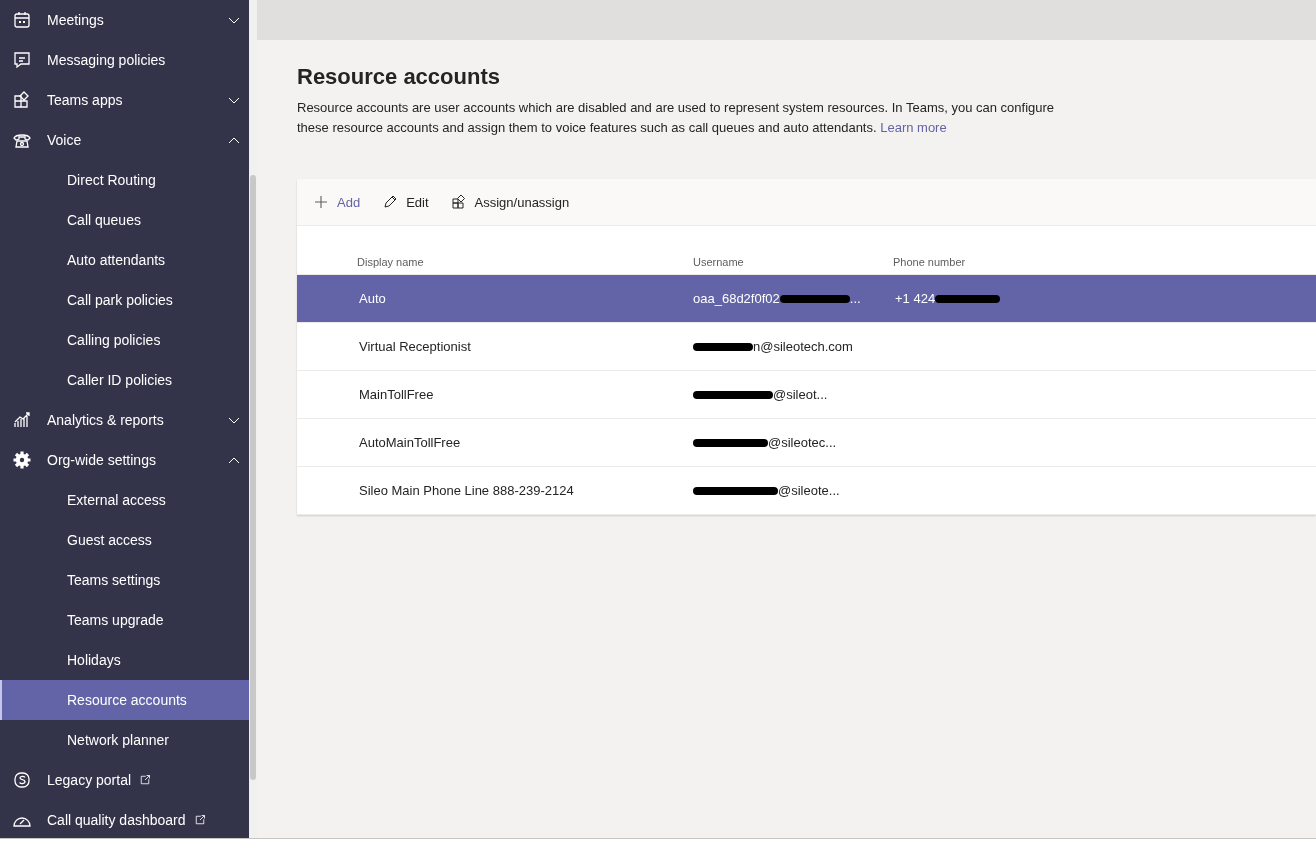 The image size is (1316, 852). Describe the element at coordinates (458, 202) in the screenshot. I see `apps-icon` at that location.